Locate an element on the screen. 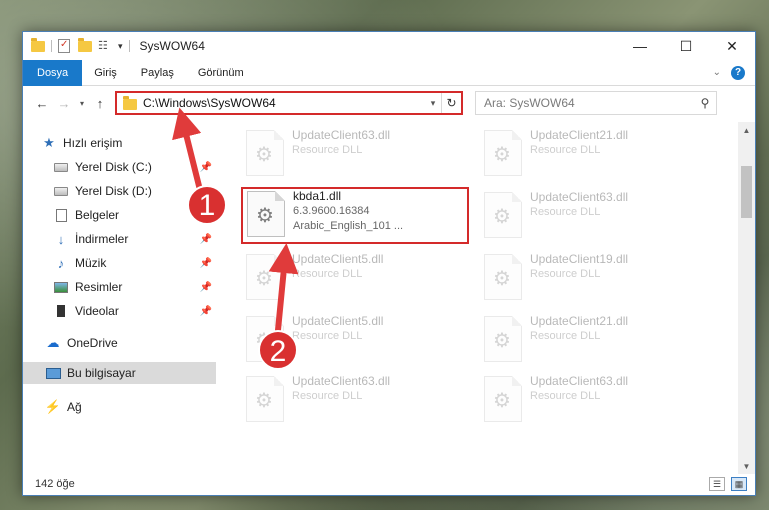  folder-icon is located at coordinates (38, 45).